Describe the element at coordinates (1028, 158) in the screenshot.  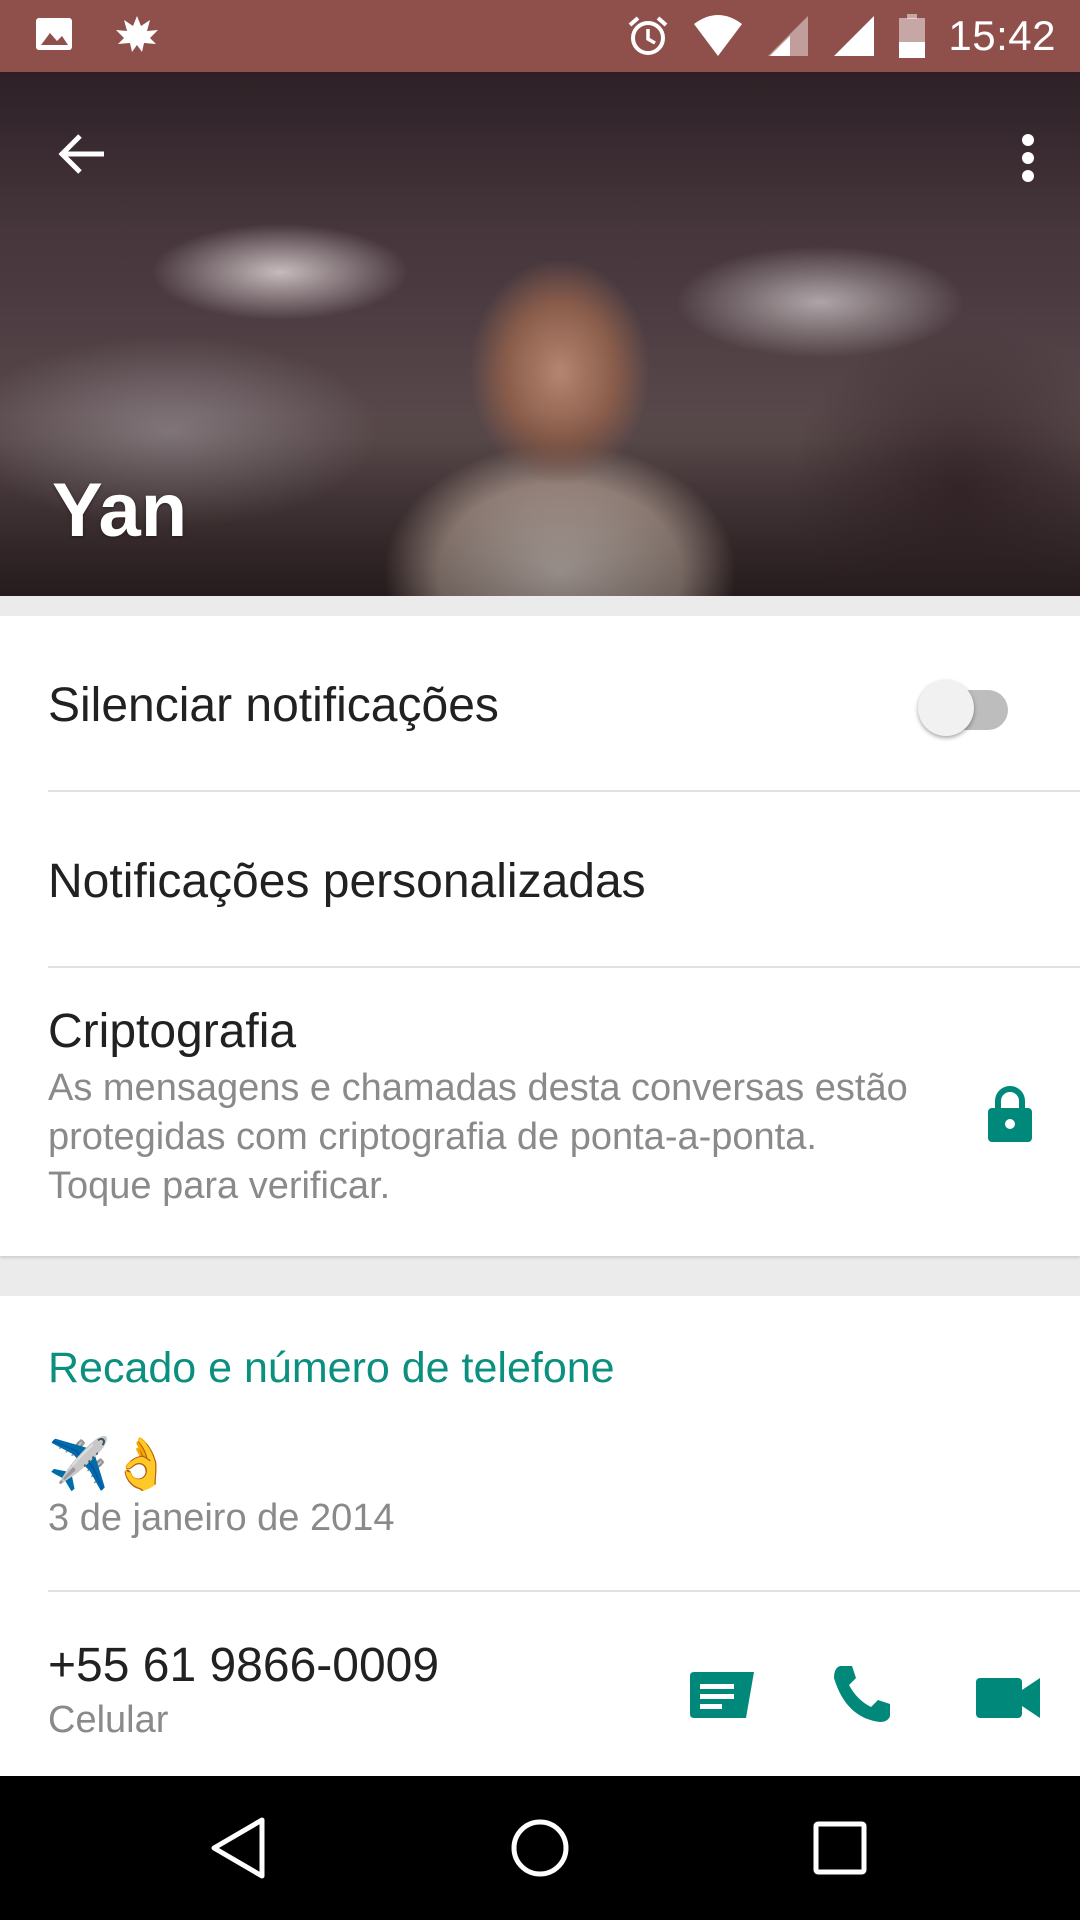
I see `more-vert-icon` at that location.